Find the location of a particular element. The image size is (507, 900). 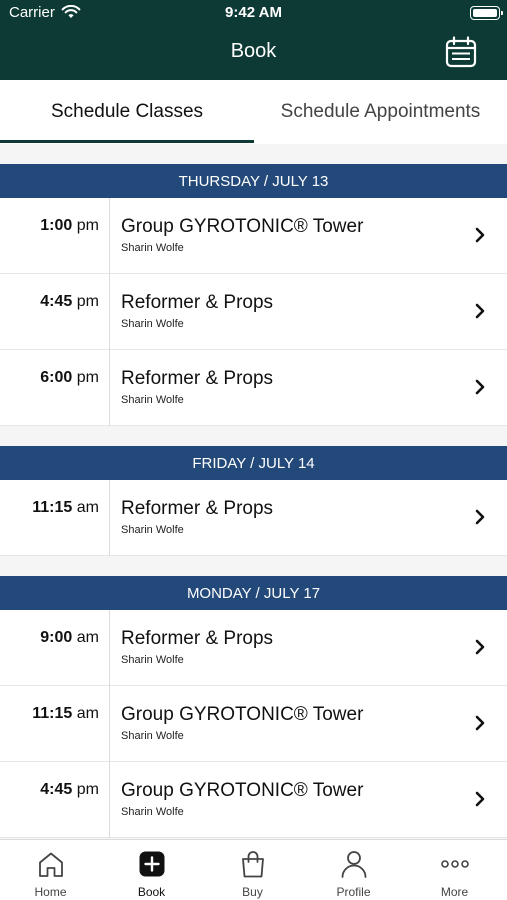

battery-icon is located at coordinates (486, 13).